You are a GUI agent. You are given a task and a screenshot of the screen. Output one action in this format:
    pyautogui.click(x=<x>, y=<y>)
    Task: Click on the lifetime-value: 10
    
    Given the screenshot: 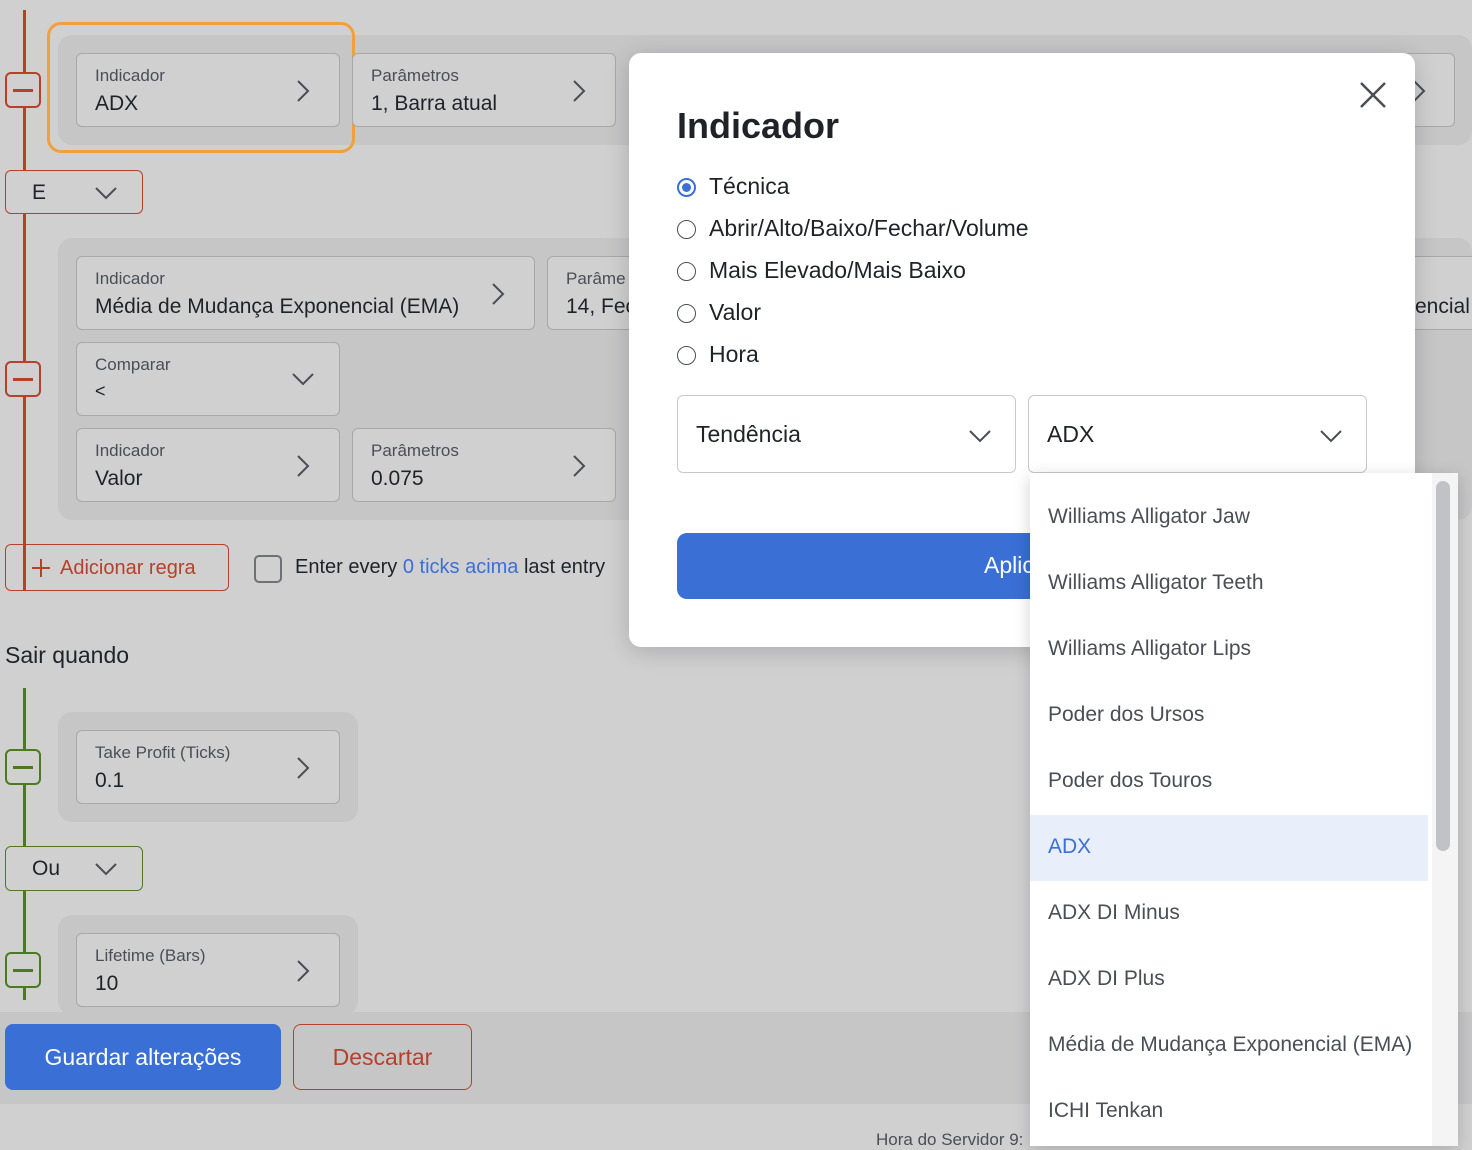 What is the action you would take?
    pyautogui.click(x=107, y=983)
    